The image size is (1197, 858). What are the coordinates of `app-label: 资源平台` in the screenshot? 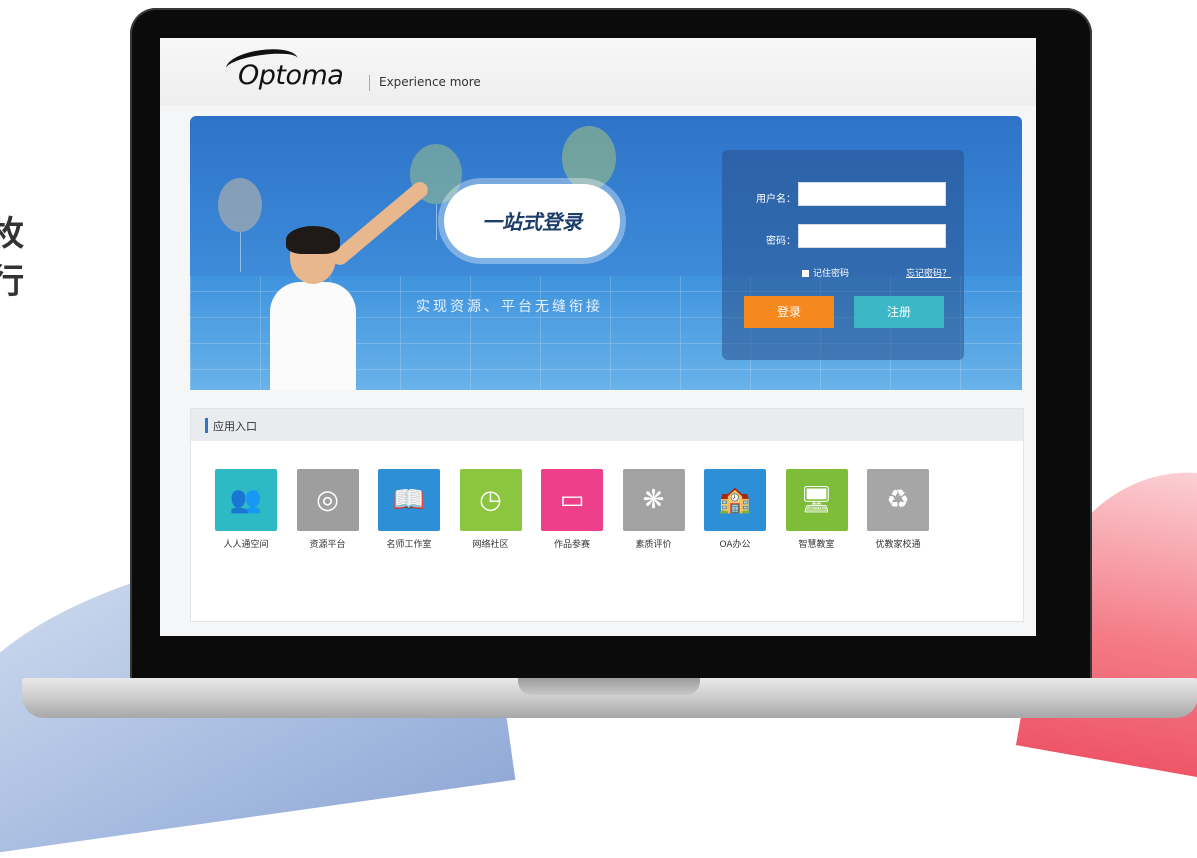 It's located at (328, 543).